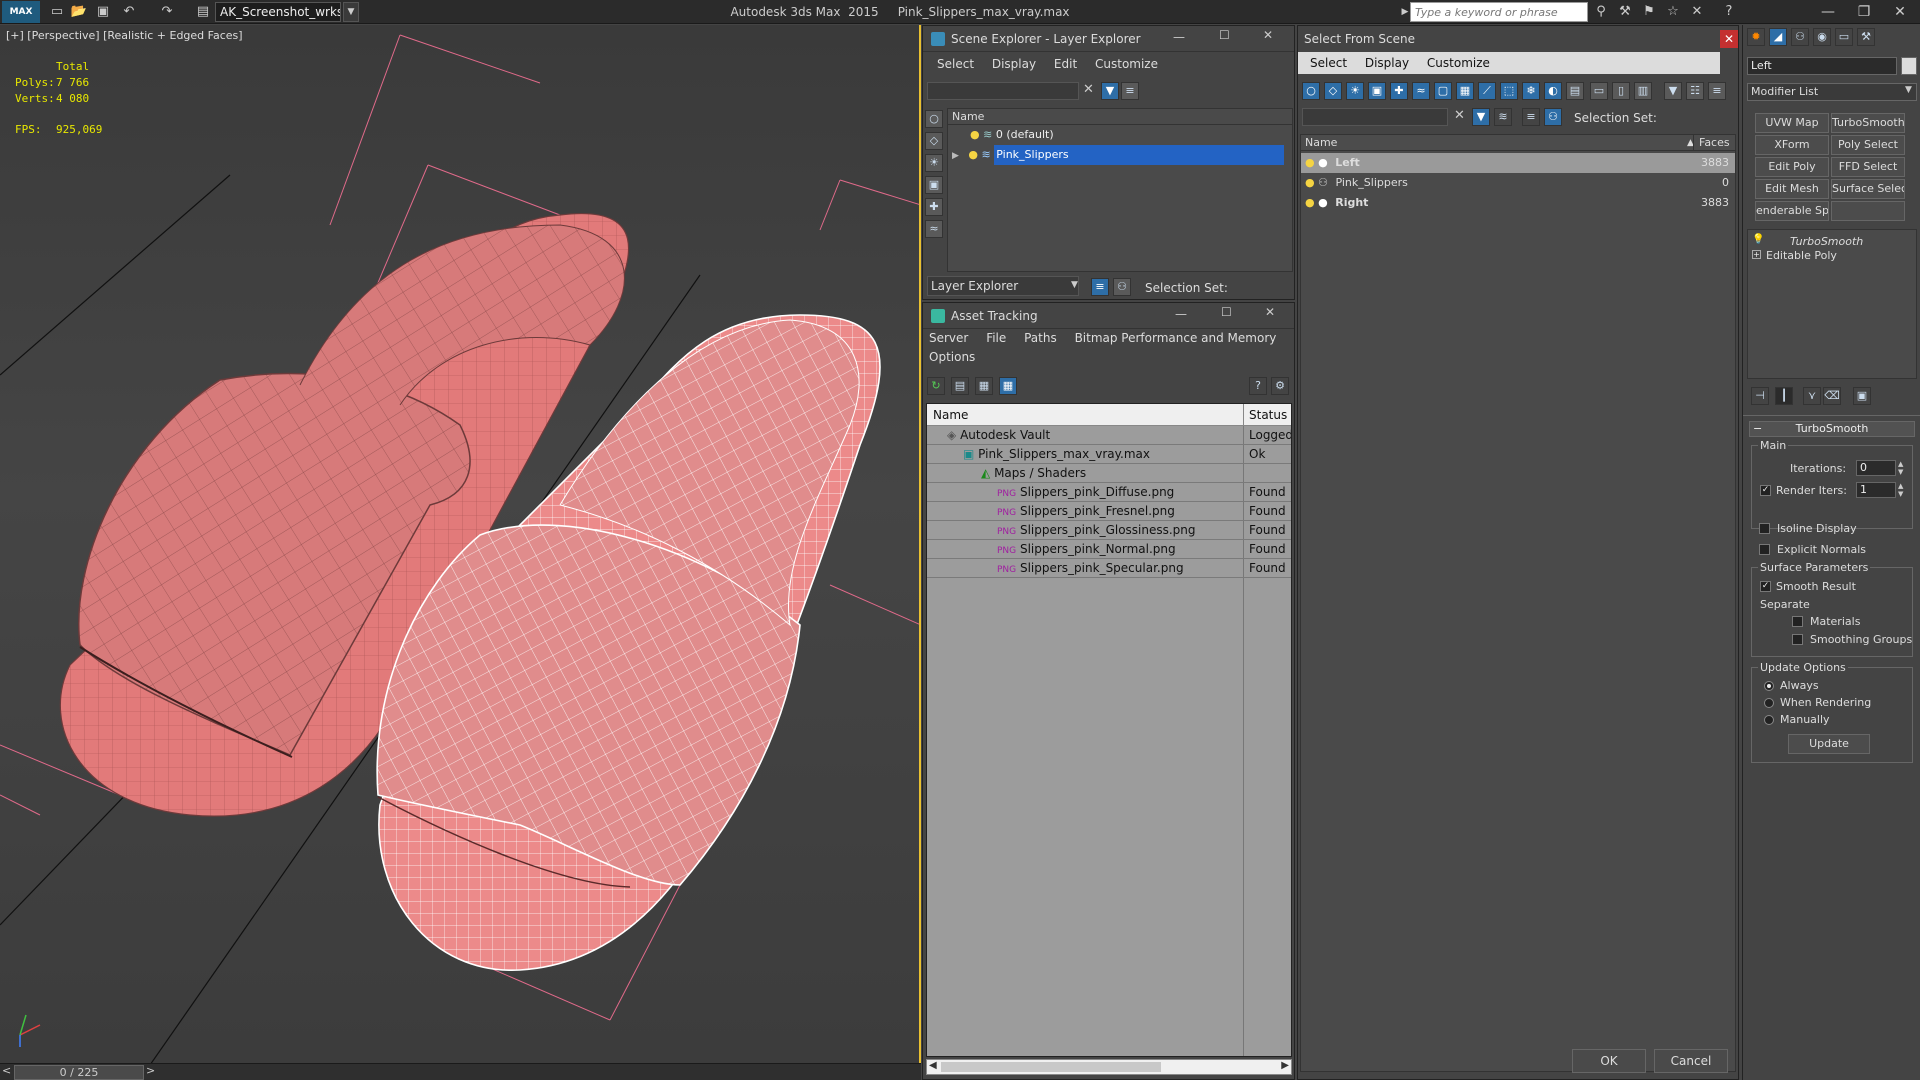  Describe the element at coordinates (952, 357) in the screenshot. I see `menu-options: Options` at that location.